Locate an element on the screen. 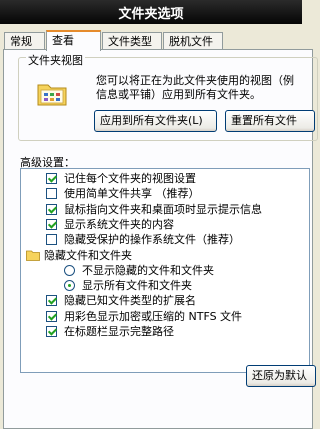 The image size is (320, 429). restore-defaults-button: 还原为默认 is located at coordinates (281, 376).